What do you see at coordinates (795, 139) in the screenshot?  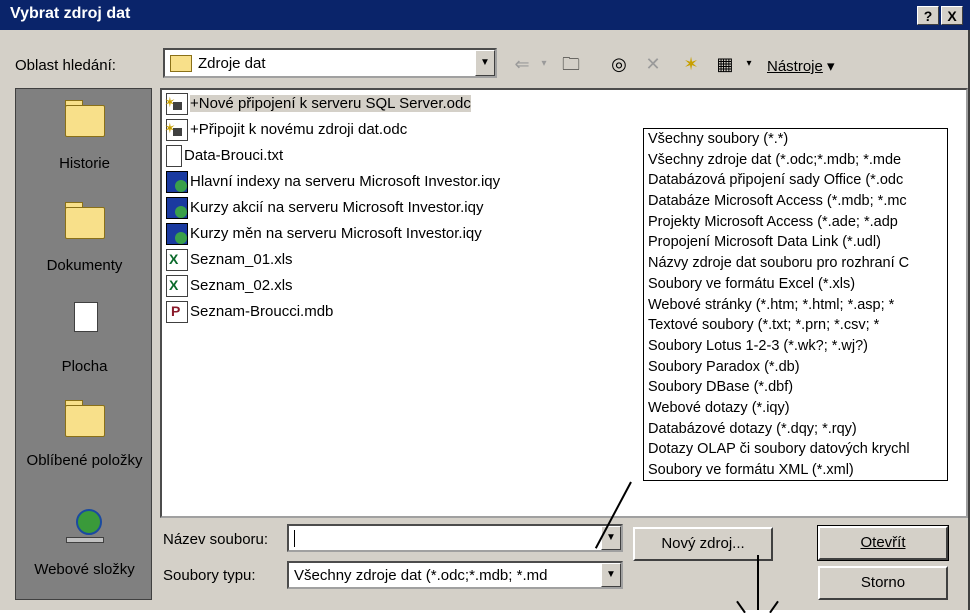 I see `type-option: Všechny soubory (*.*)` at bounding box center [795, 139].